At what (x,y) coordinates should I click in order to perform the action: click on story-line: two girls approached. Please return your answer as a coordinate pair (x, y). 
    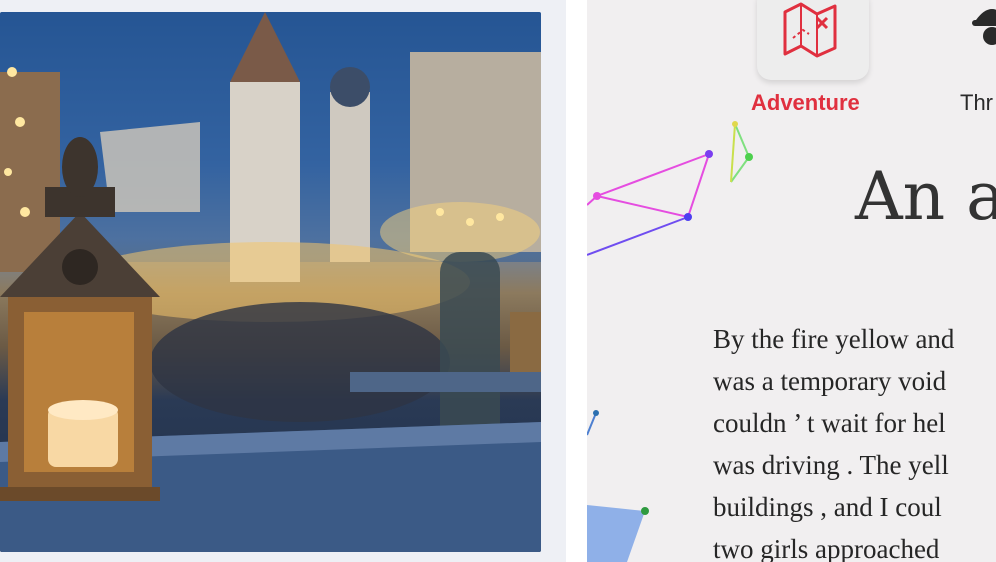
    Looking at the image, I should click on (826, 548).